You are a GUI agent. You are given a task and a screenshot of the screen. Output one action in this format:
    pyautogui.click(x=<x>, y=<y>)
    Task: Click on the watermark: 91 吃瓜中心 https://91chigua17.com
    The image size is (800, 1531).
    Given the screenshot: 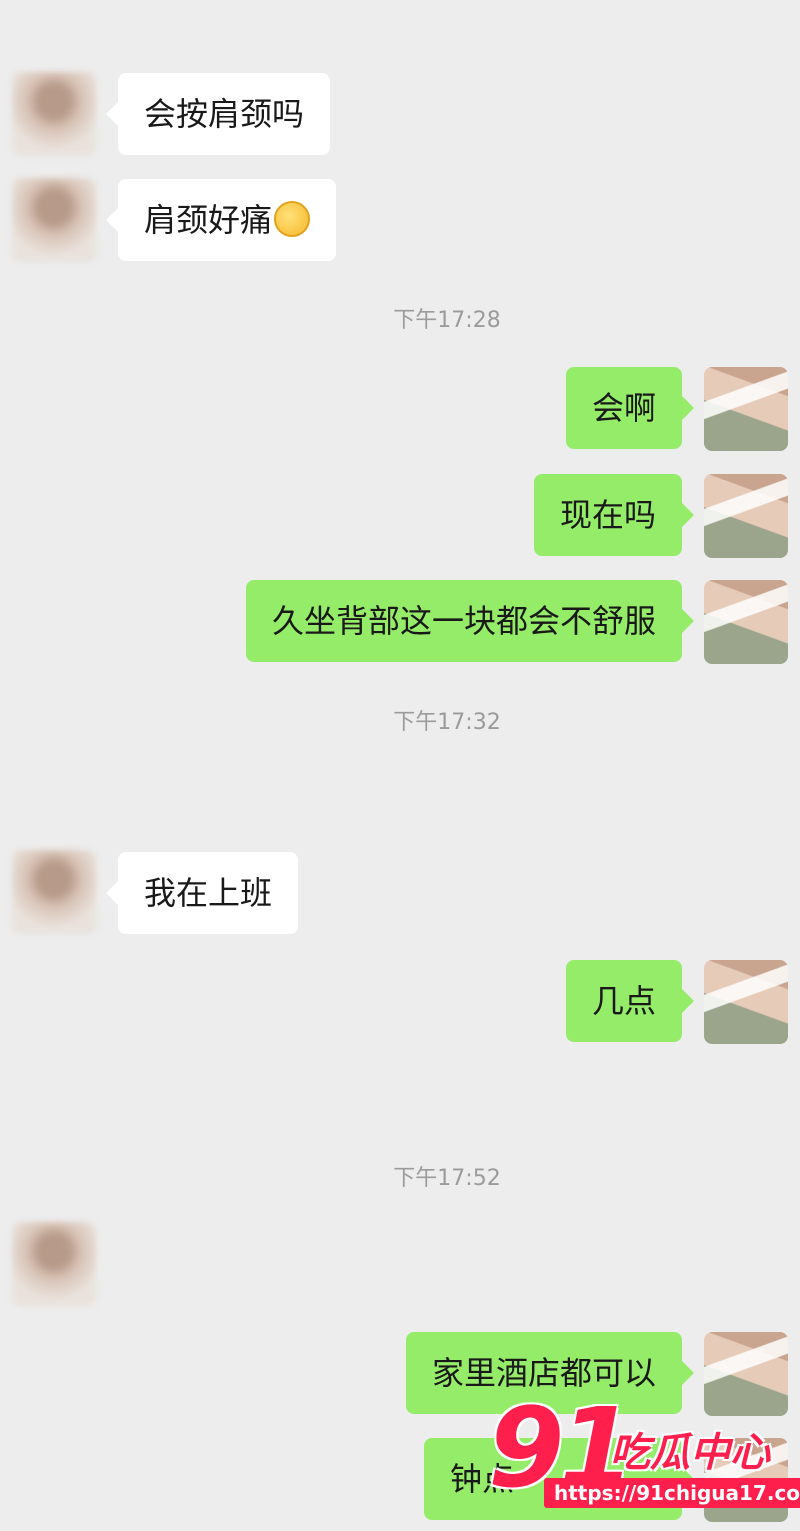 What is the action you would take?
    pyautogui.click(x=644, y=1450)
    